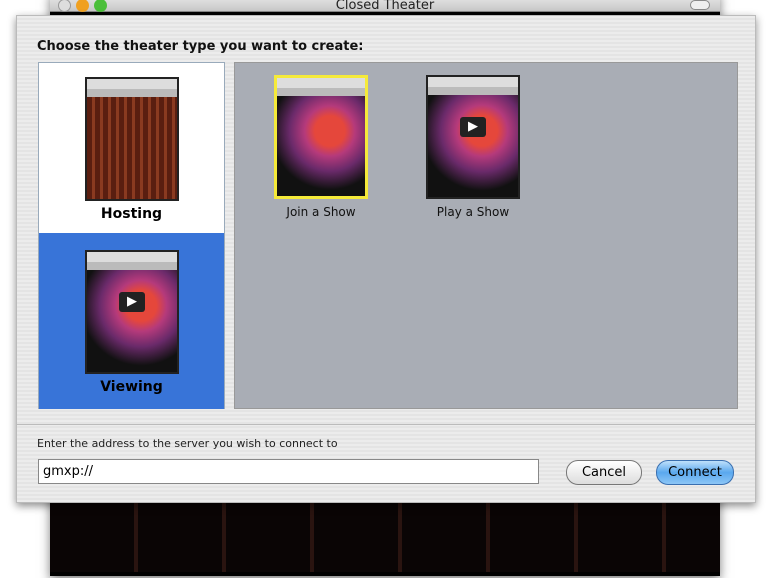  I want to click on connect-button: Connect, so click(695, 472).